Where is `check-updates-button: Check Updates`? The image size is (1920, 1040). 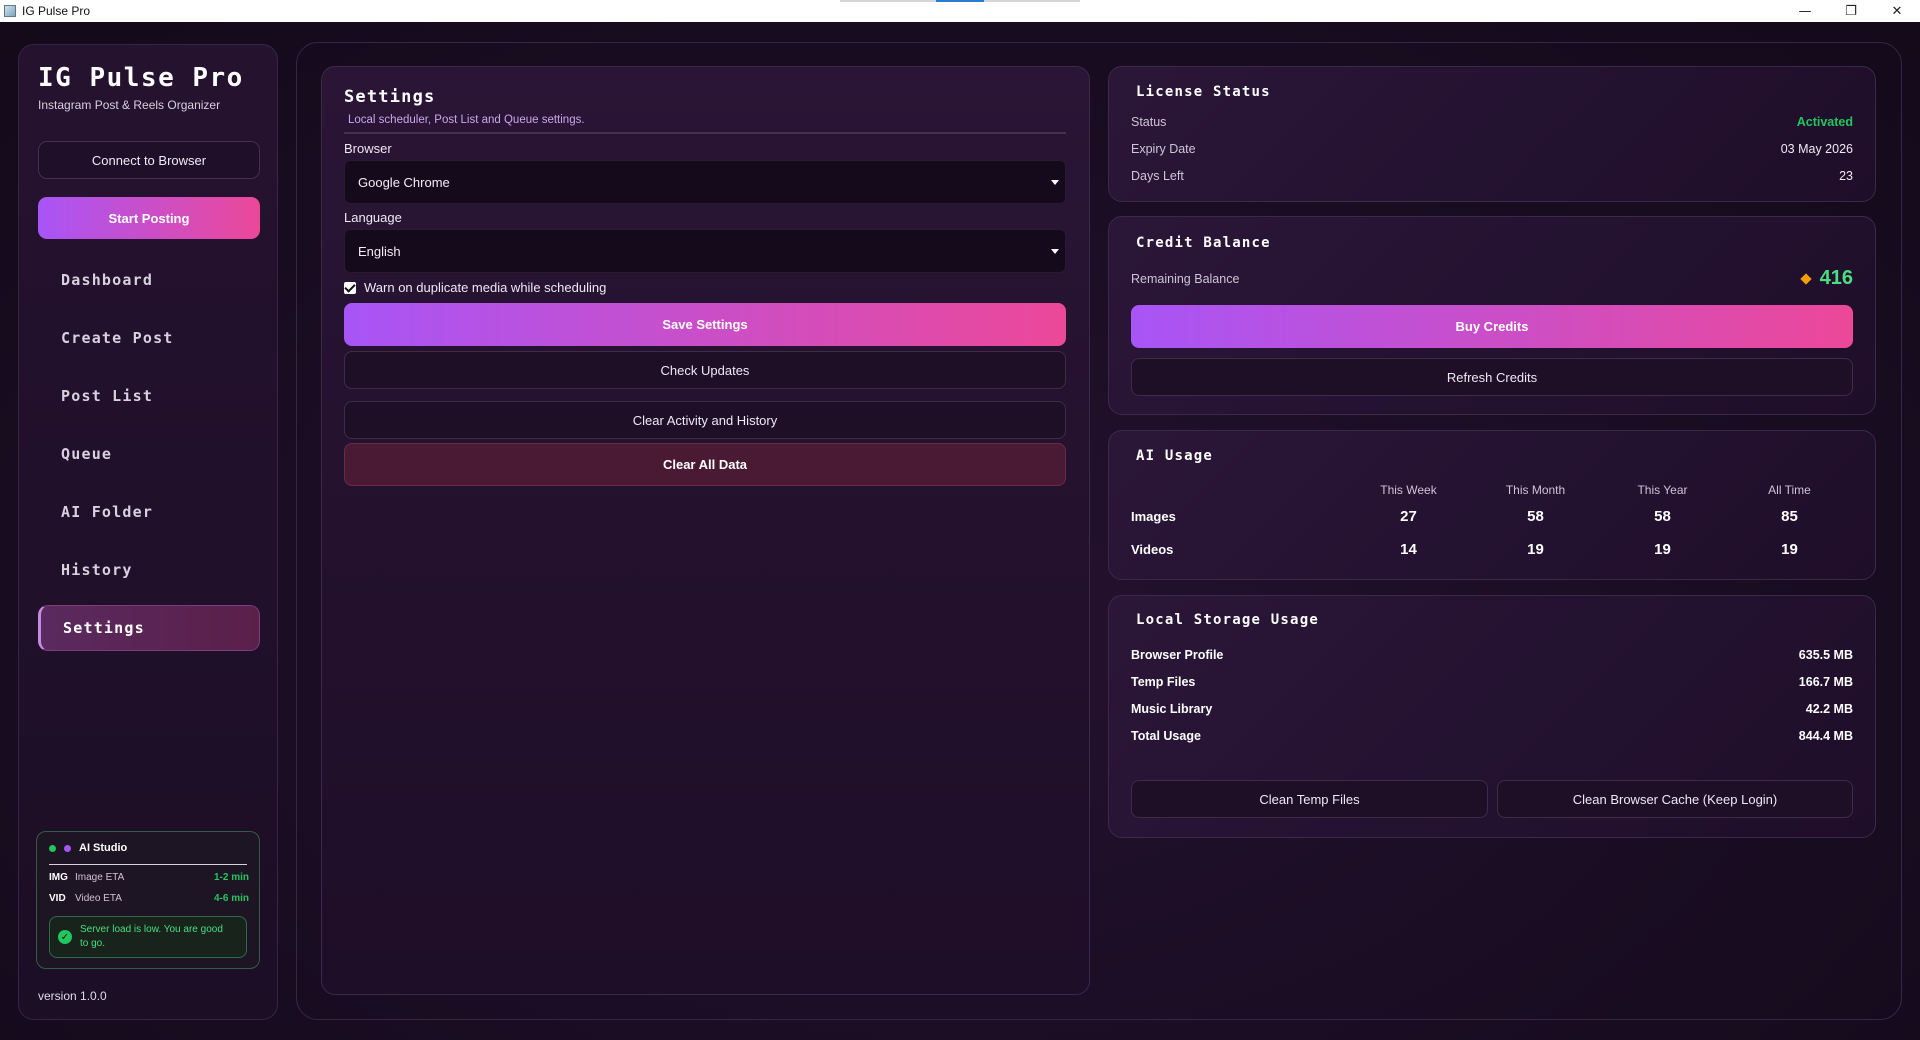 check-updates-button: Check Updates is located at coordinates (705, 370).